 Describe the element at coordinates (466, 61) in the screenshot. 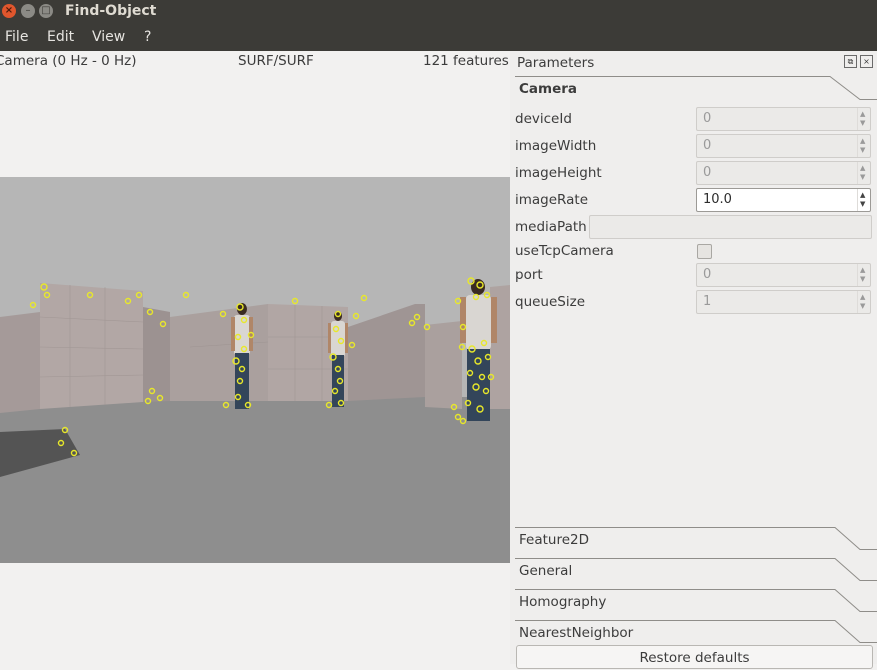

I see `feature-count: 121 features` at that location.